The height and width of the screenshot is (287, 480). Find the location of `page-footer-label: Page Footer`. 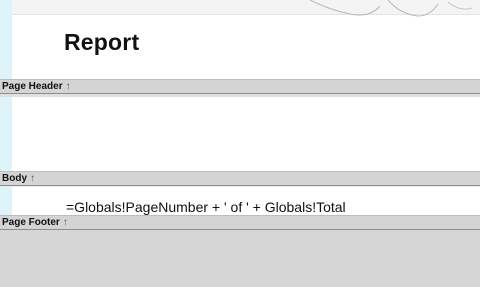

page-footer-label: Page Footer is located at coordinates (31, 222).